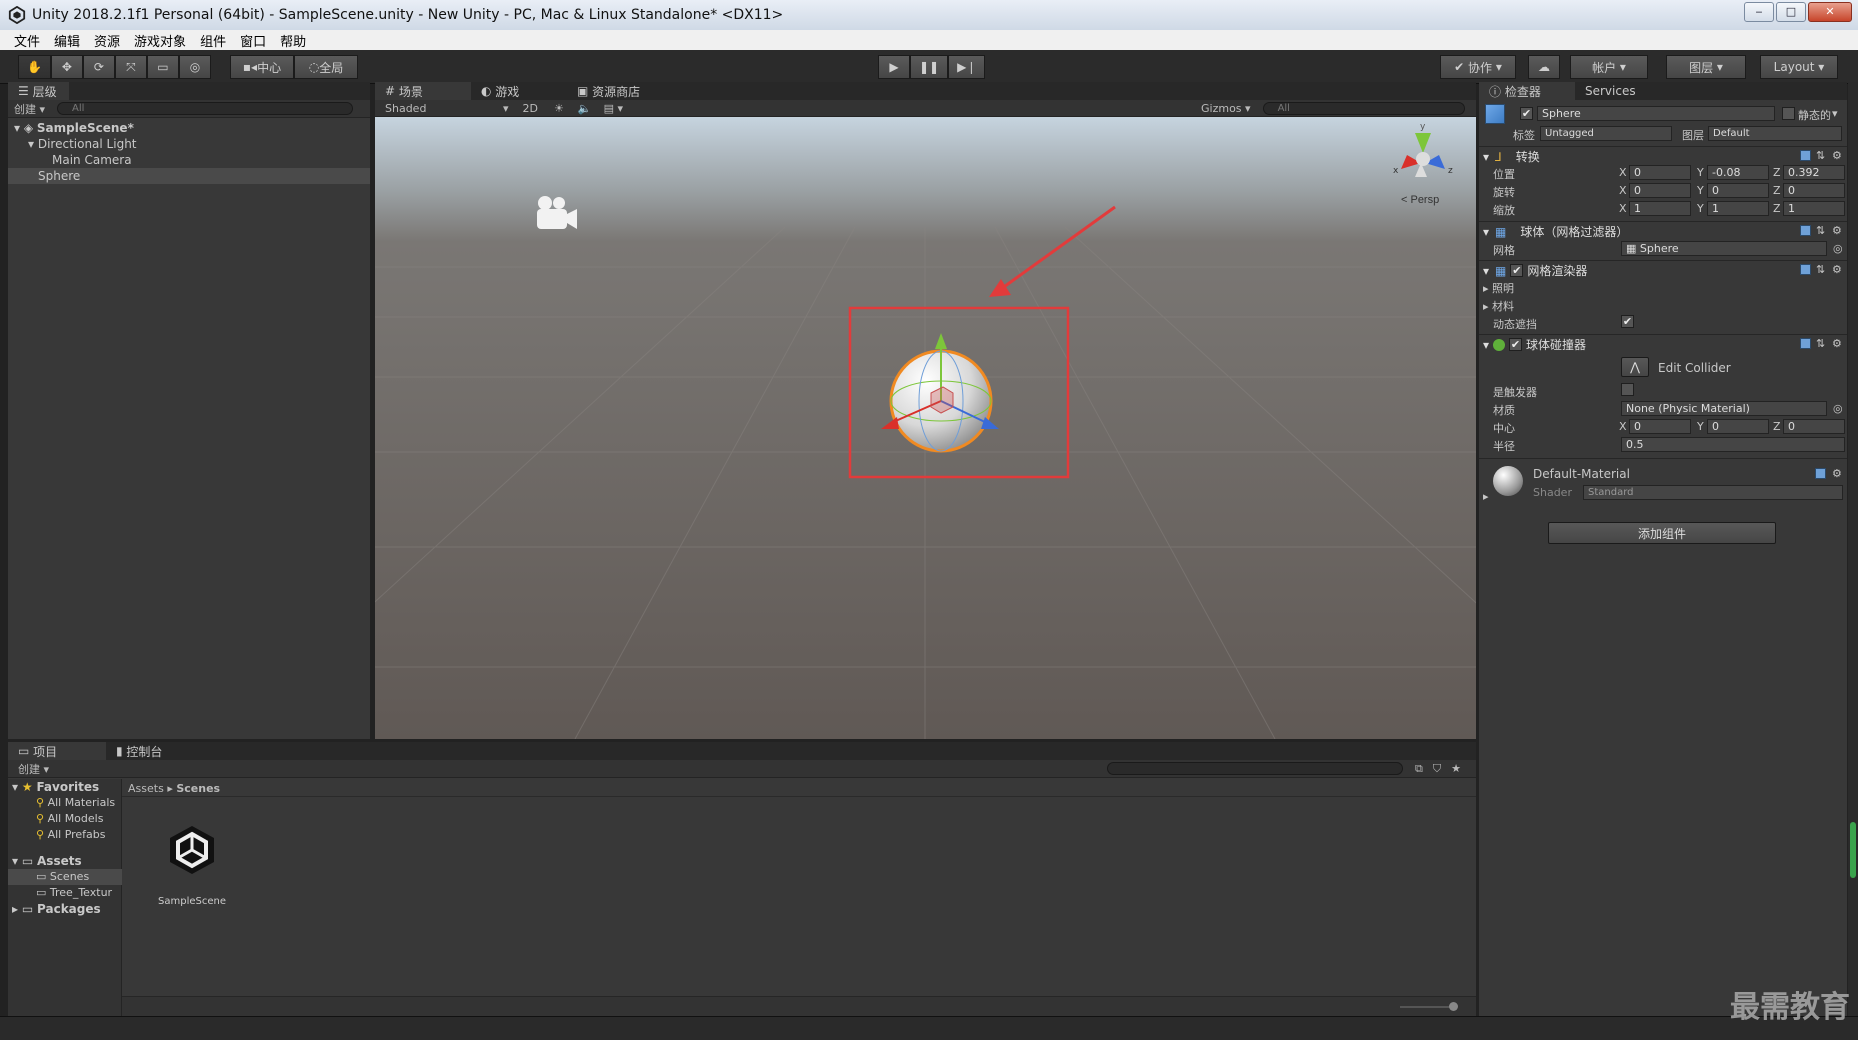 The width and height of the screenshot is (1858, 1040). I want to click on materials-foldout: ▸ 材料, so click(1498, 306).